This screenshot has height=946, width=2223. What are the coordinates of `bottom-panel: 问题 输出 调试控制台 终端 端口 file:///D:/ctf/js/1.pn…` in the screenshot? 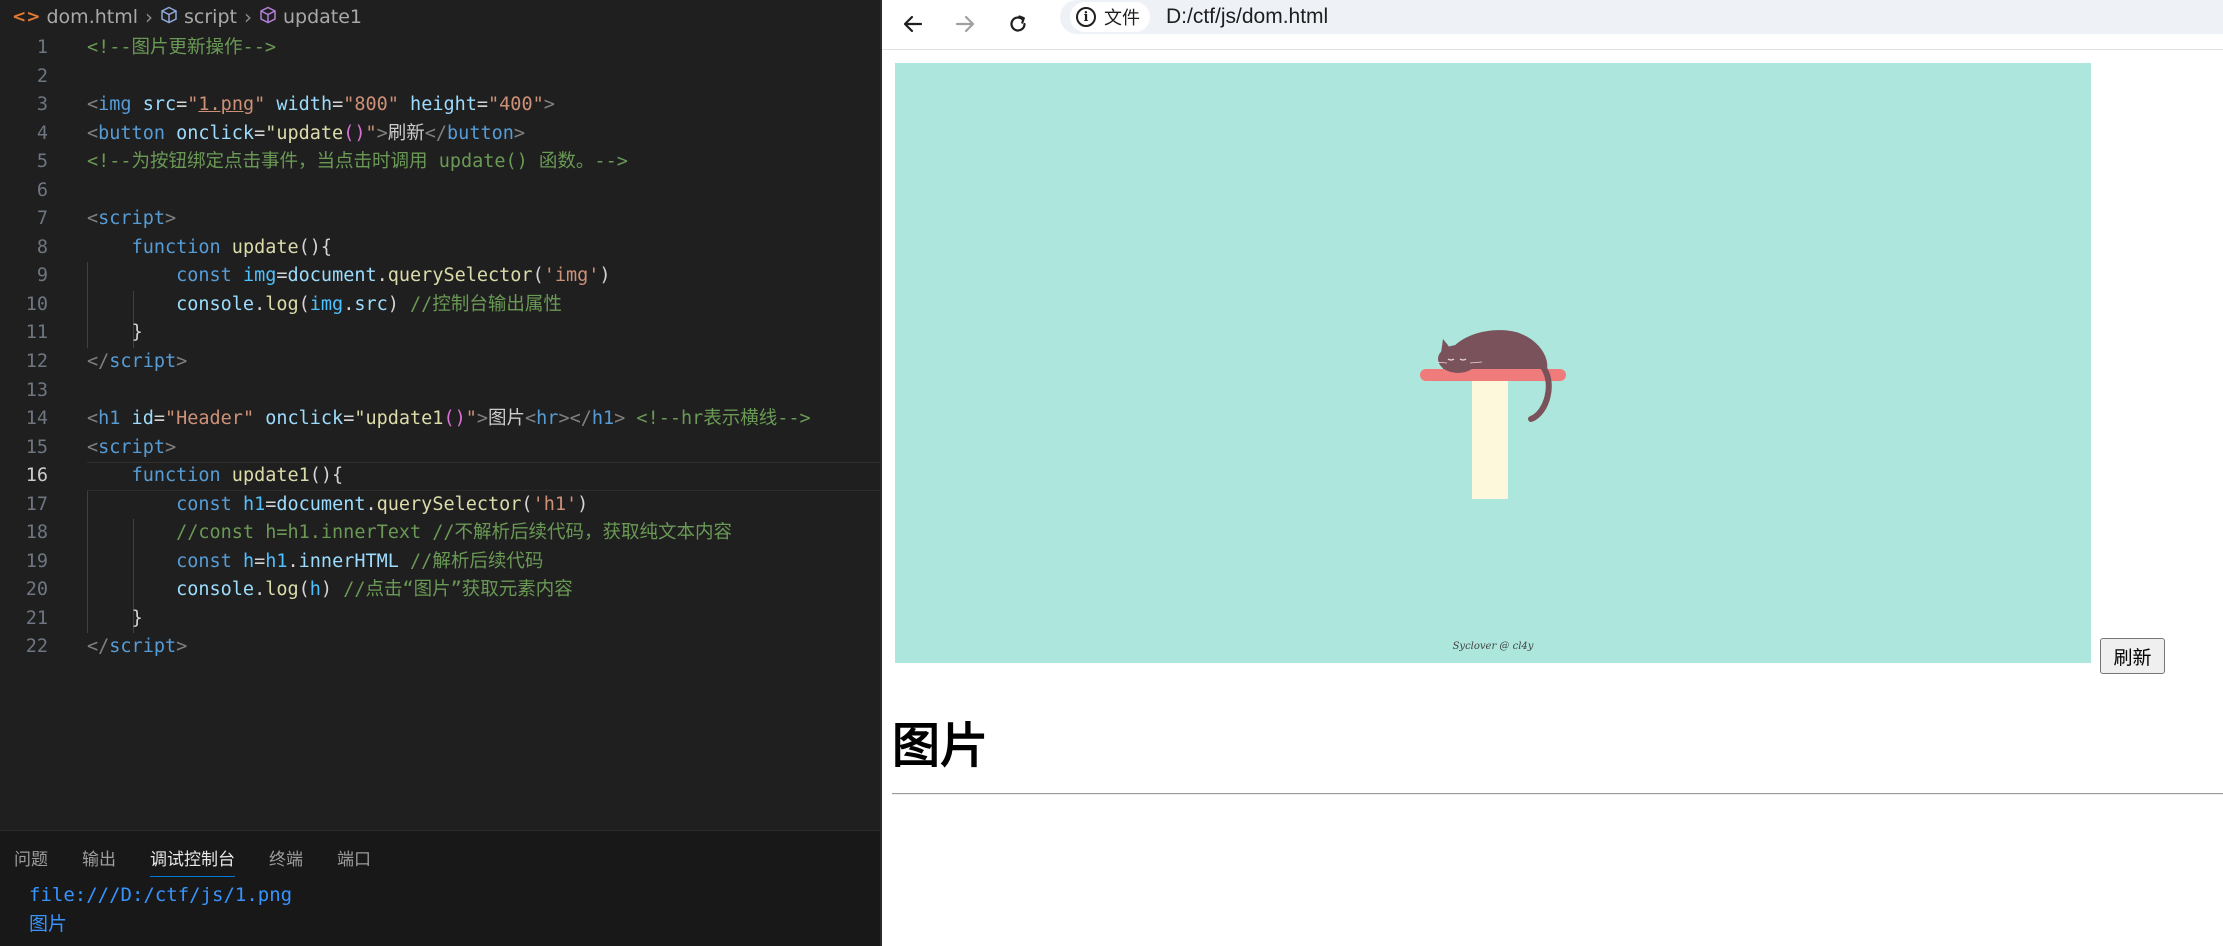 It's located at (440, 888).